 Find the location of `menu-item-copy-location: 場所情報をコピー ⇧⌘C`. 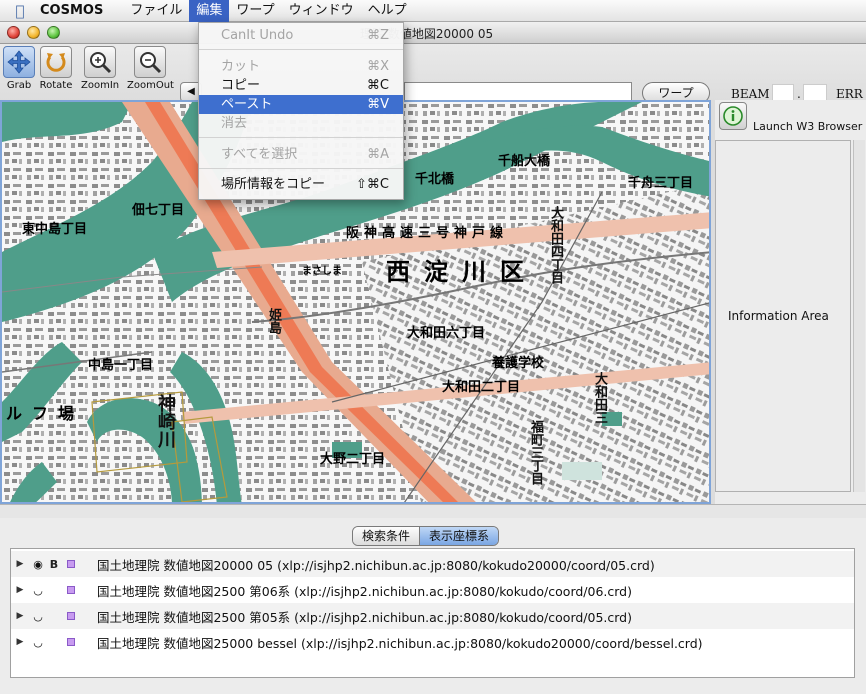

menu-item-copy-location: 場所情報をコピー ⇧⌘C is located at coordinates (301, 184).